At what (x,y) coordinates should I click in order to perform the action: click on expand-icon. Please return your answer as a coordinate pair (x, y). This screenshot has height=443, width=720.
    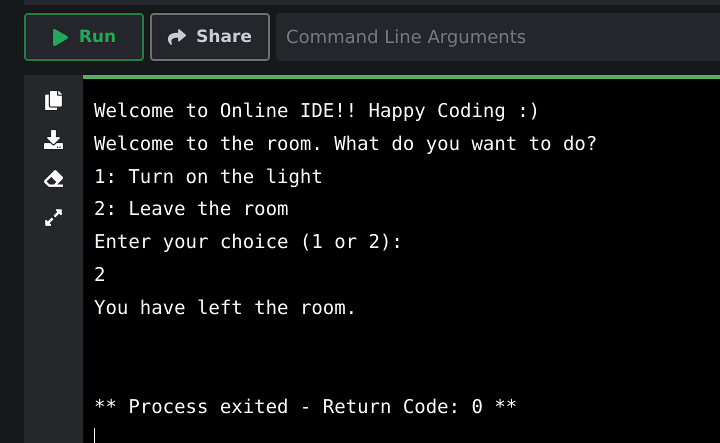
    Looking at the image, I should click on (53, 217).